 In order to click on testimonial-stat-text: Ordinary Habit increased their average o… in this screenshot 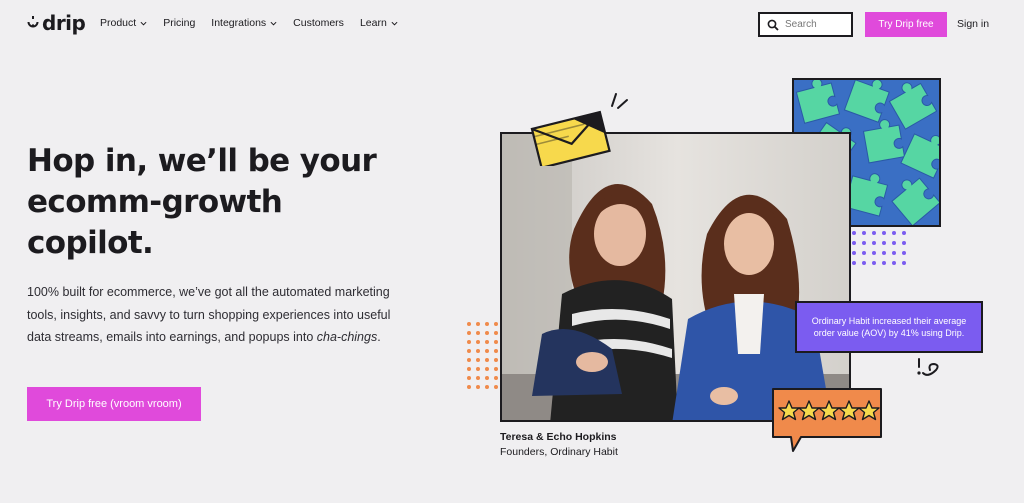, I will do `click(889, 327)`.